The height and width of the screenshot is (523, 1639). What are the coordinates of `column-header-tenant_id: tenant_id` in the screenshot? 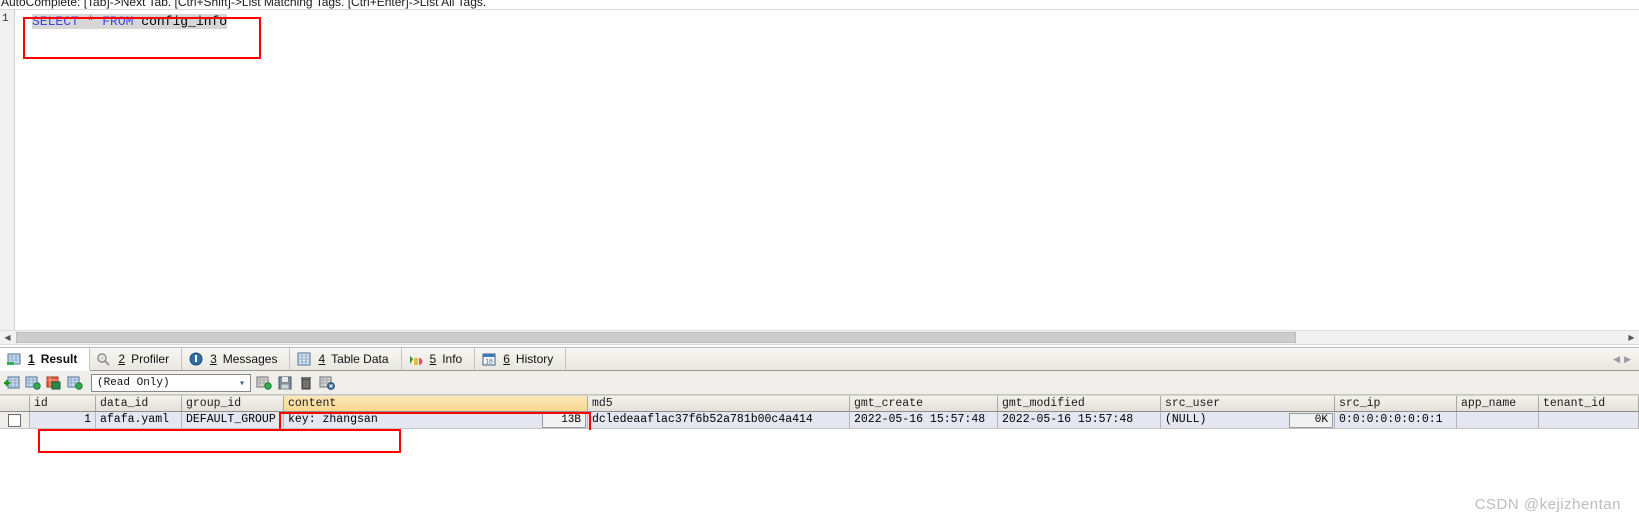 It's located at (1589, 403).